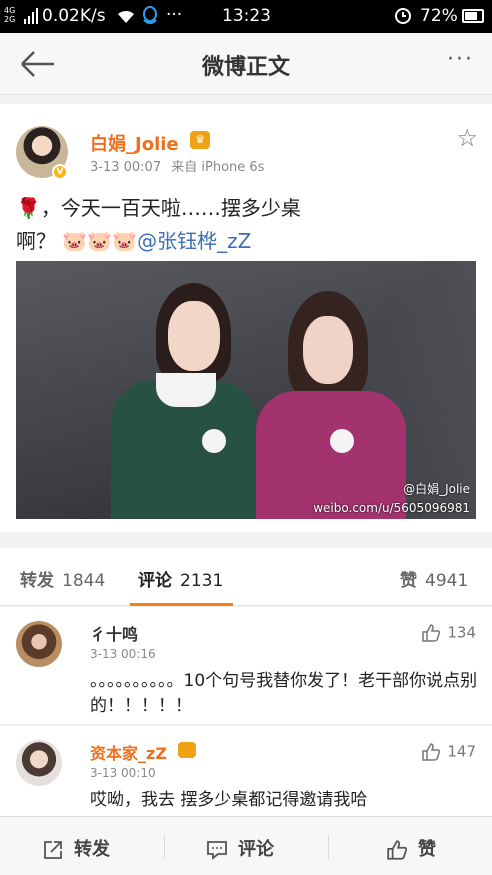  What do you see at coordinates (134, 143) in the screenshot?
I see `author-name: 白娟_Jolie` at bounding box center [134, 143].